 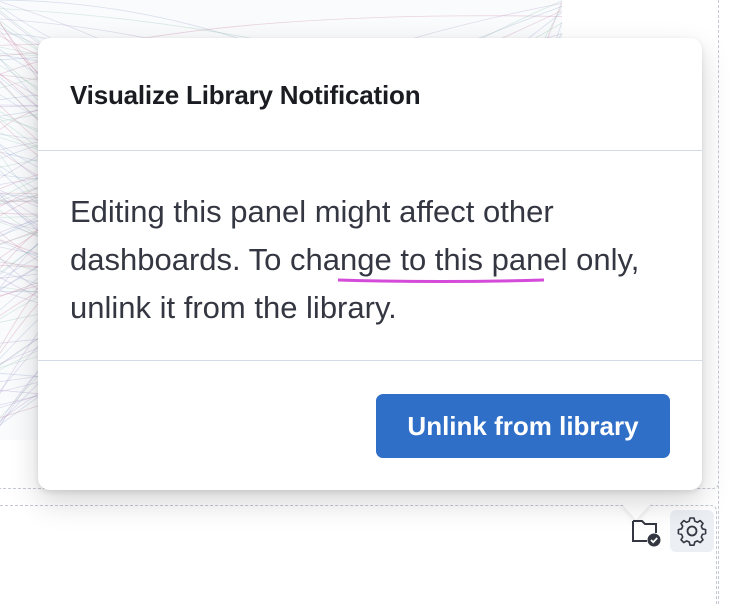 I want to click on footer-divider, so click(x=370, y=360).